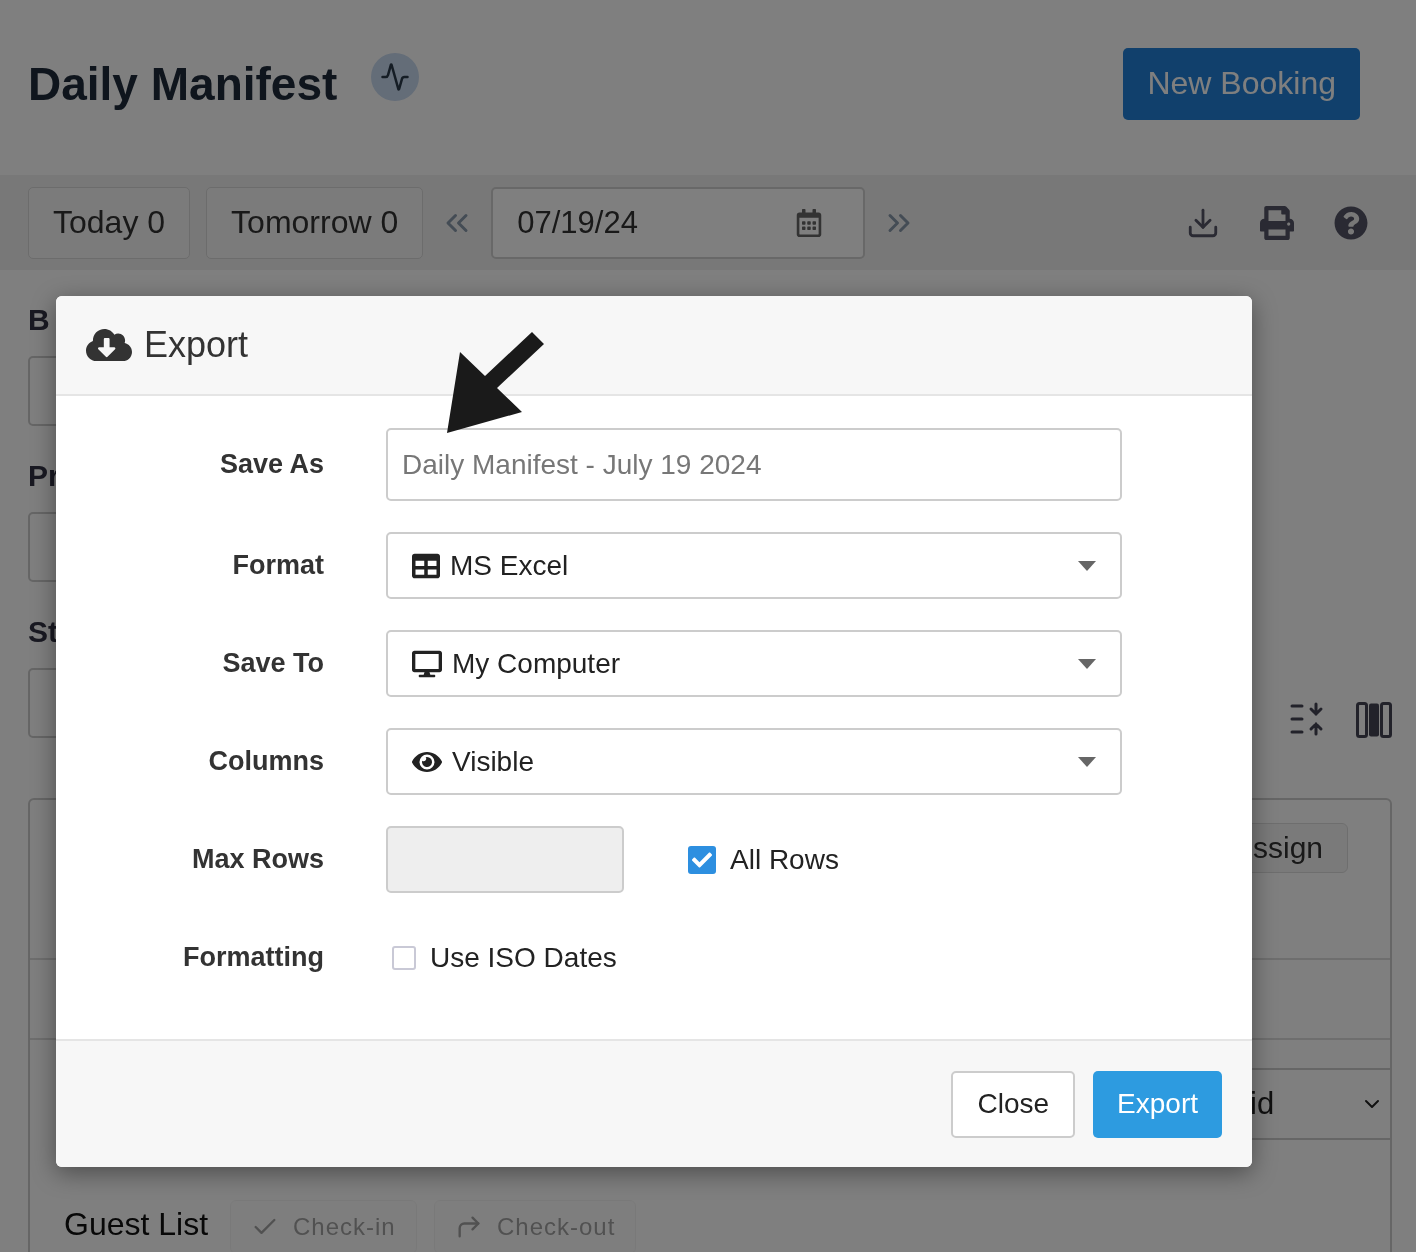  What do you see at coordinates (41, 476) in the screenshot?
I see `filter-label: Pr` at bounding box center [41, 476].